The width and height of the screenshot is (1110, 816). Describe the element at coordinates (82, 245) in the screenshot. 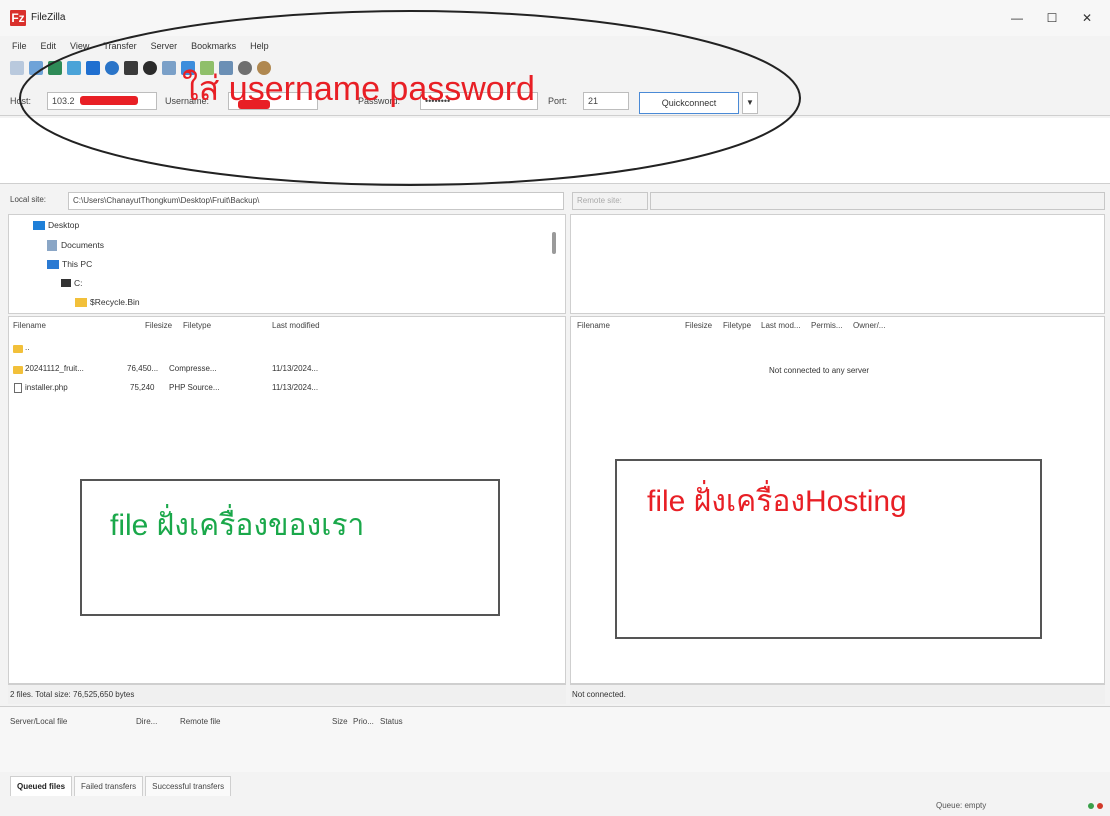

I see `tree-item-documents: Documents` at that location.